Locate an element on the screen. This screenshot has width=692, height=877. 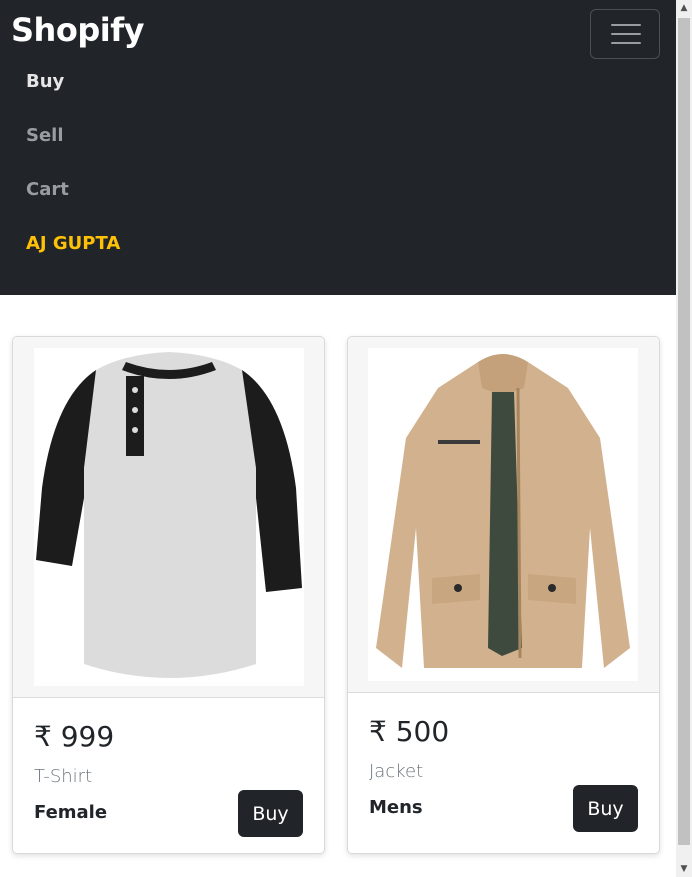
jacket-image is located at coordinates (503, 514).